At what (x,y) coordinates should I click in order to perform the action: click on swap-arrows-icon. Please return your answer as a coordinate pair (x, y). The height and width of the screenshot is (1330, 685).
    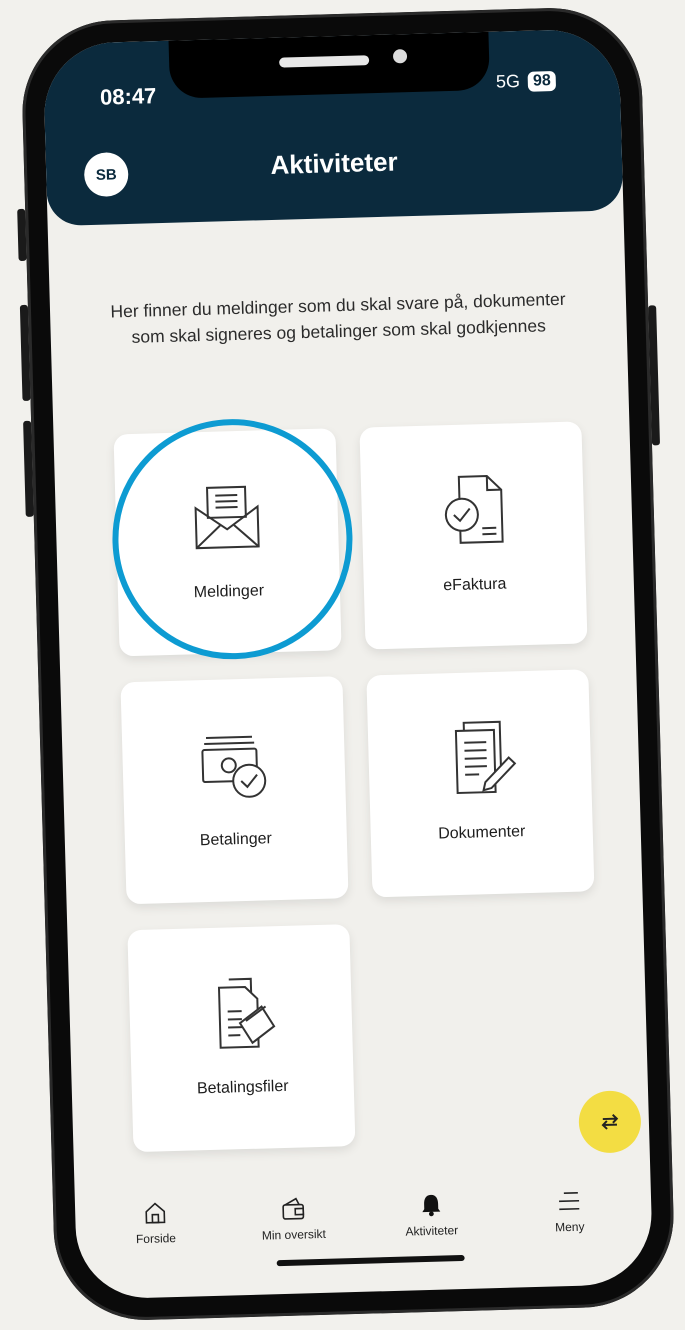
    Looking at the image, I should click on (610, 1122).